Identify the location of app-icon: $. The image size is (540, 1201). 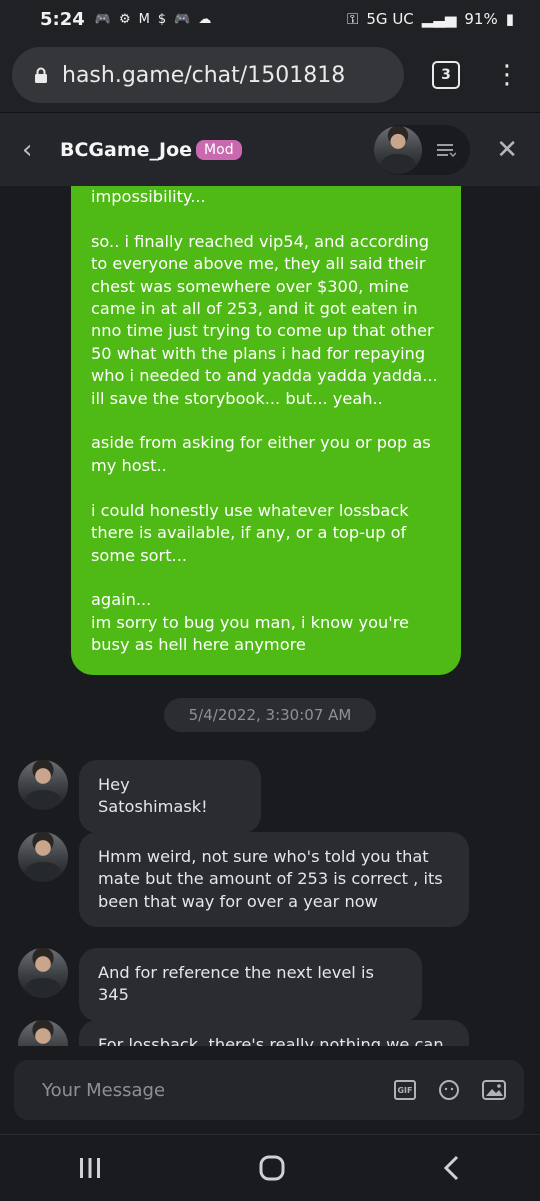
(162, 19).